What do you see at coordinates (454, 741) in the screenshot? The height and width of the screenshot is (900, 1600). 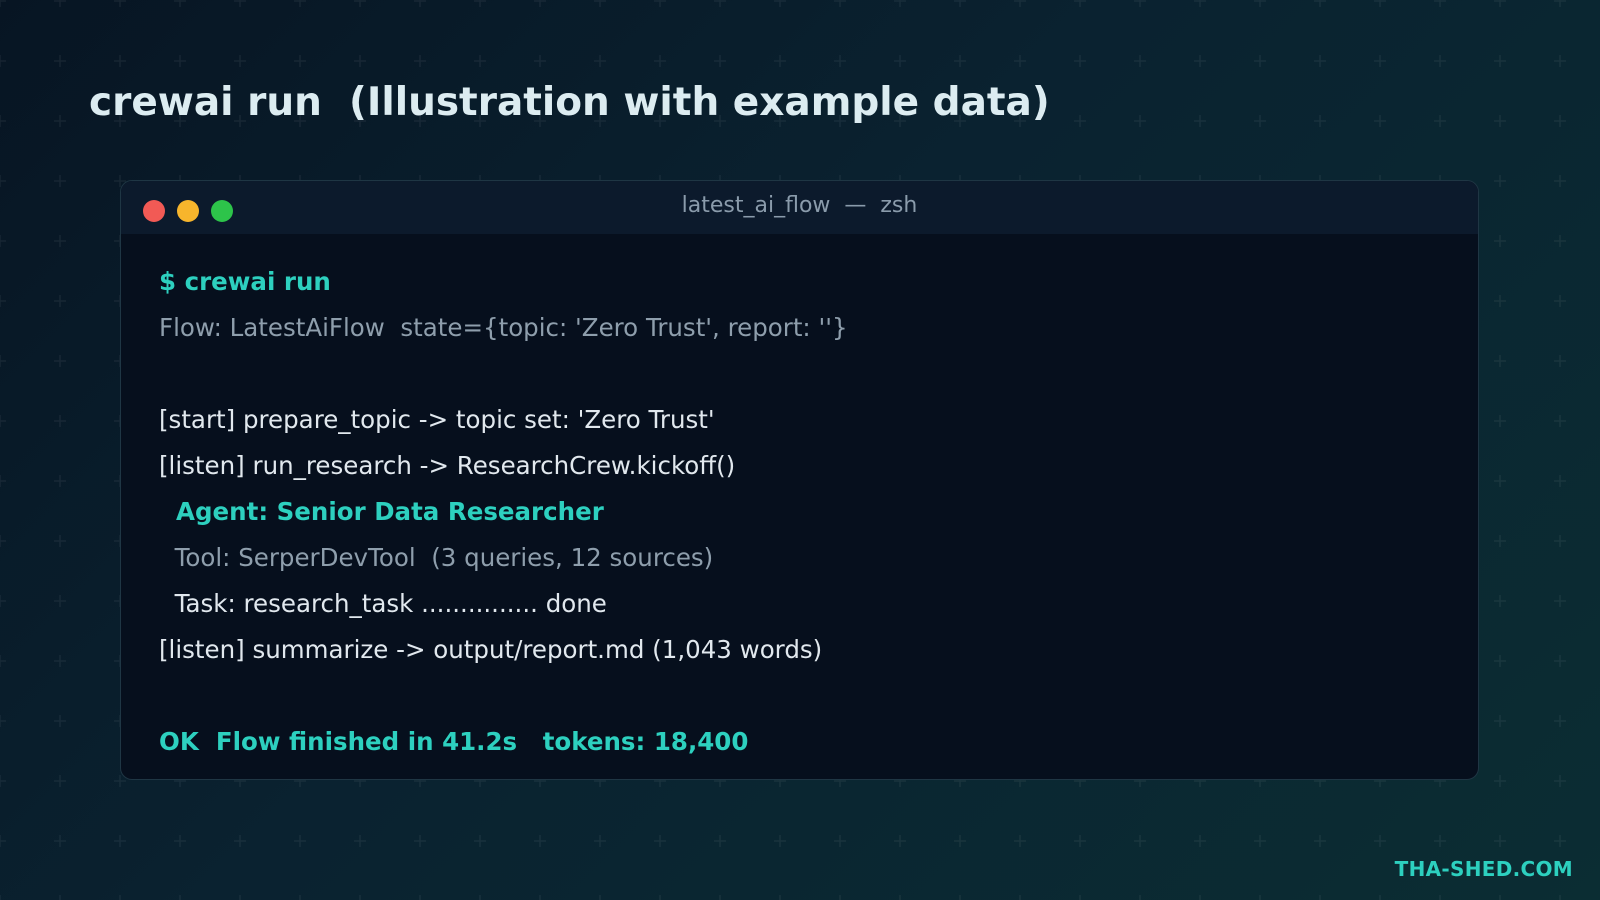 I see `result-line: OK Flow finished in 41.2s tokens: 18,400` at bounding box center [454, 741].